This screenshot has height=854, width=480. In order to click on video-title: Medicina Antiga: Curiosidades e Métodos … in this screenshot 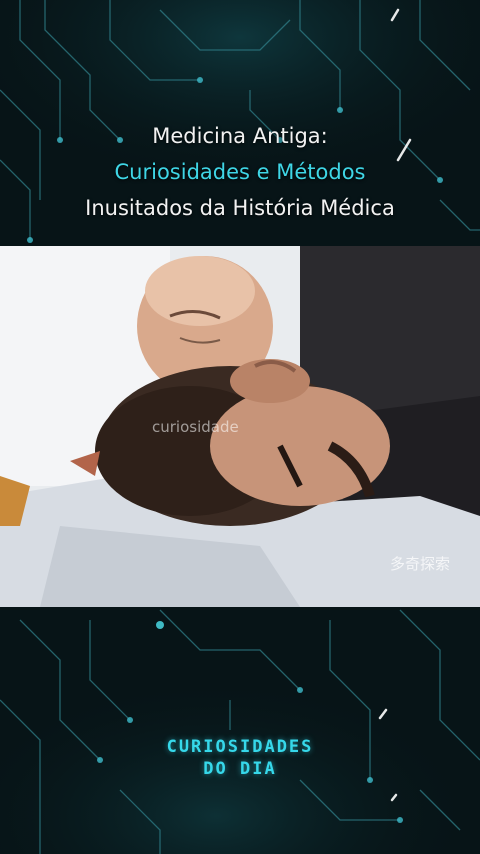, I will do `click(240, 172)`.